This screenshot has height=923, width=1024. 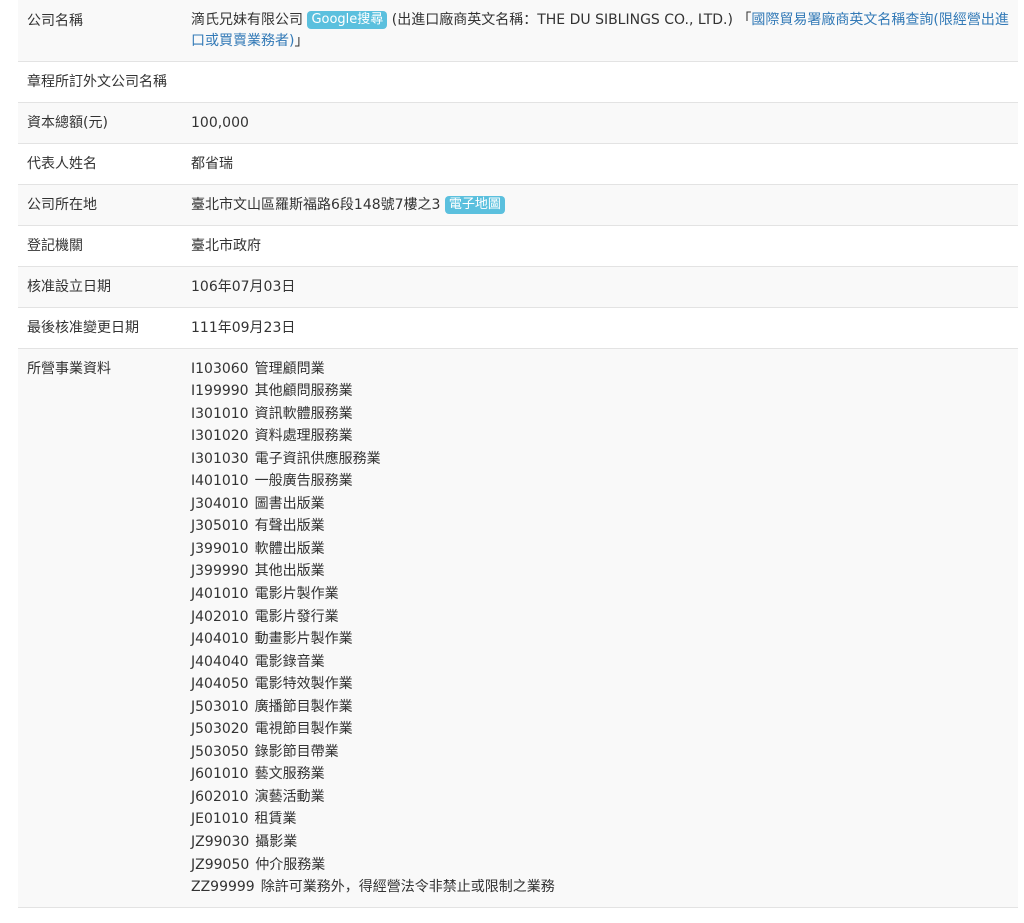 What do you see at coordinates (220, 368) in the screenshot?
I see `business-code: I103060` at bounding box center [220, 368].